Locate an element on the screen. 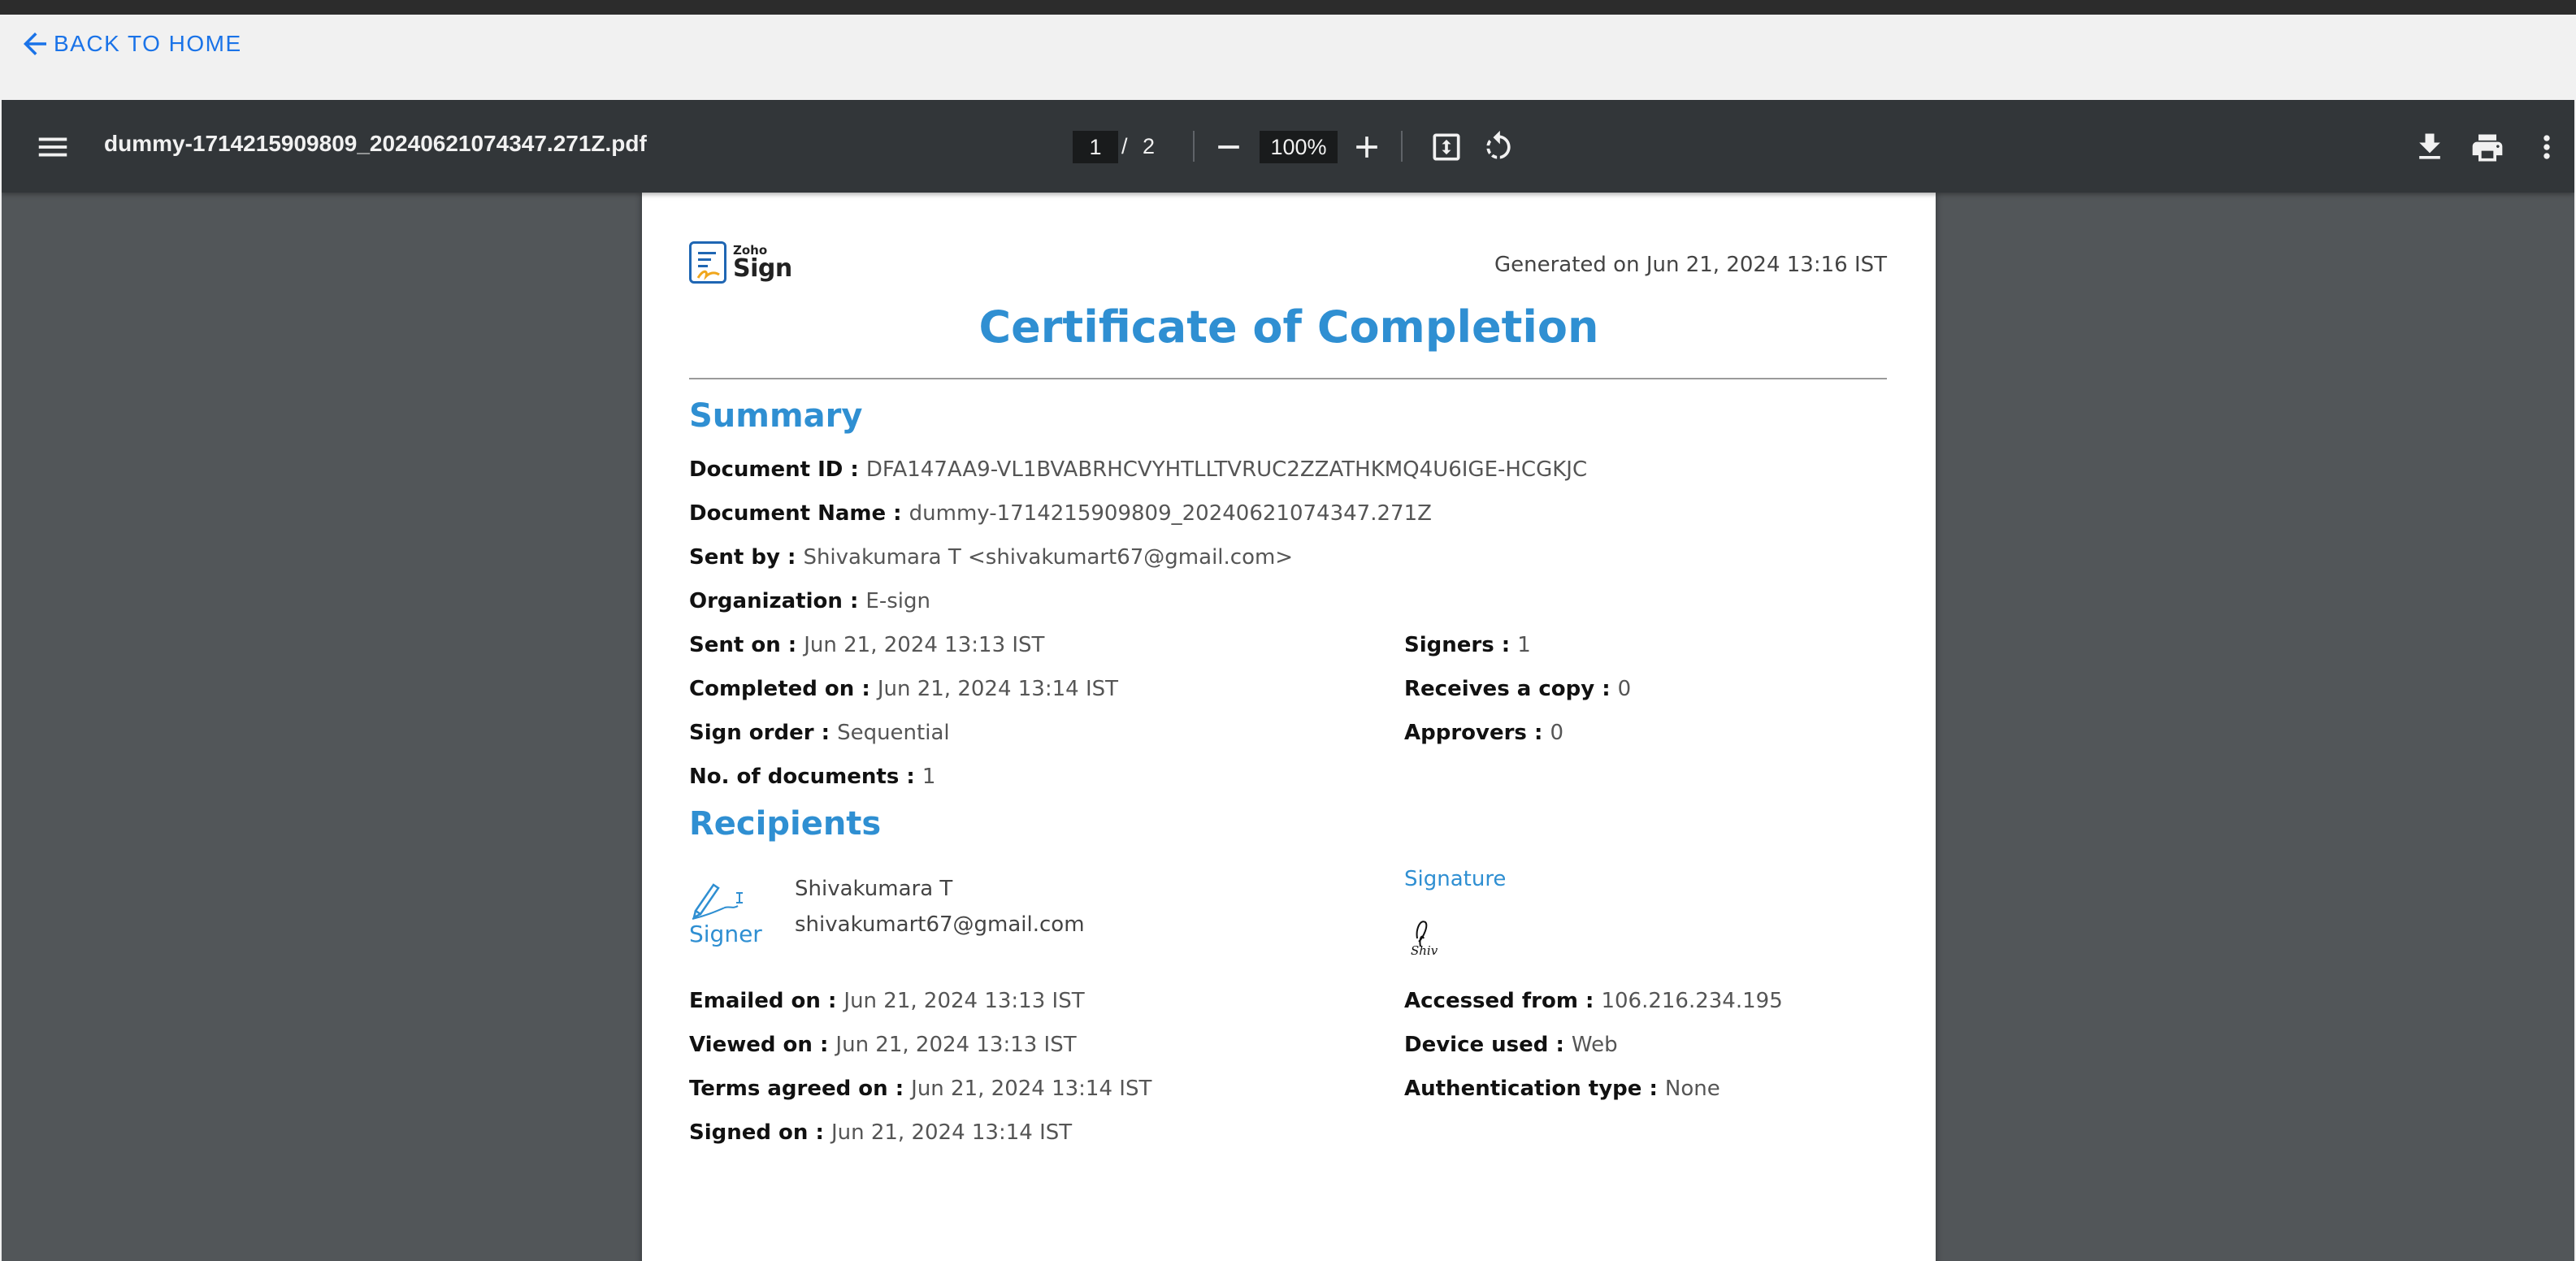  generated-on: Generated on Jun 21, 2024 13:16 IST is located at coordinates (1690, 265).